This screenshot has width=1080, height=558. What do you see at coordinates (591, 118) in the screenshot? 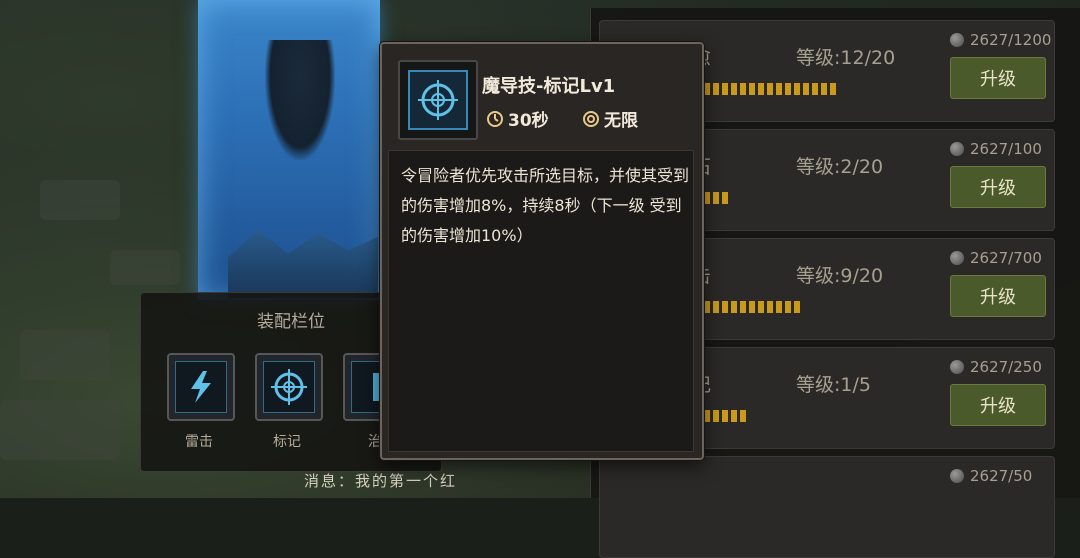
I see `target-range-icon` at bounding box center [591, 118].